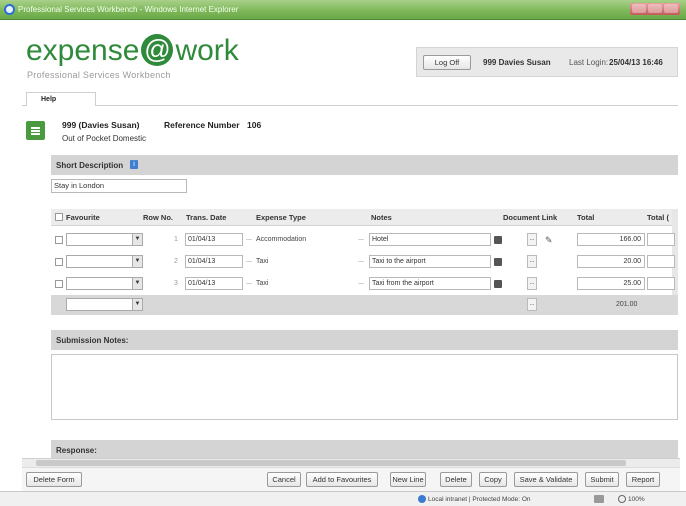 Image resolution: width=686 pixels, height=506 pixels. What do you see at coordinates (636, 62) in the screenshot?
I see `last-login-value: 25/04/13 16:46` at bounding box center [636, 62].